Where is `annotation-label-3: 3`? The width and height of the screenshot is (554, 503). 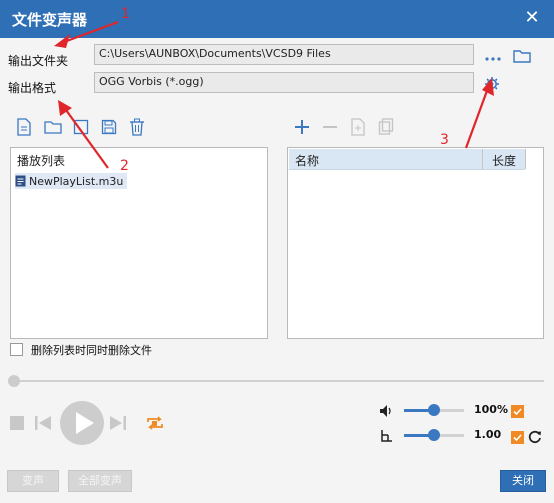
annotation-label-3: 3 is located at coordinates (444, 140).